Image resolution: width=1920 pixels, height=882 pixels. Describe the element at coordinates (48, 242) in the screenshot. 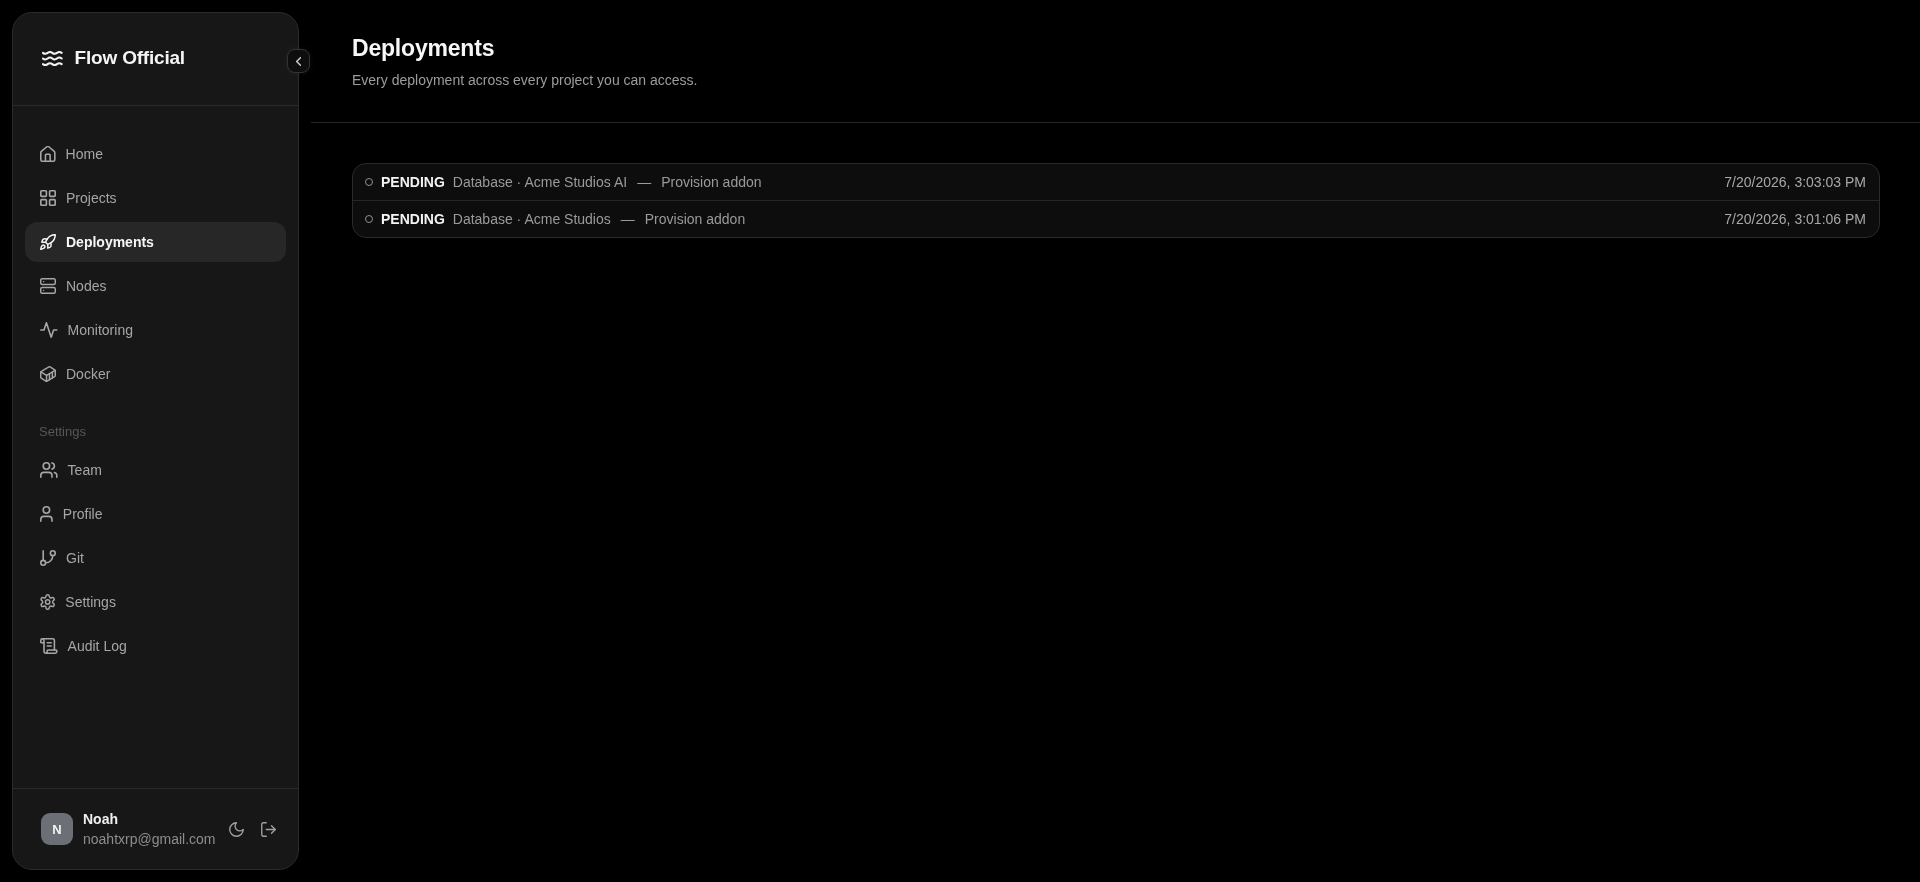

I see `rocket-icon` at that location.